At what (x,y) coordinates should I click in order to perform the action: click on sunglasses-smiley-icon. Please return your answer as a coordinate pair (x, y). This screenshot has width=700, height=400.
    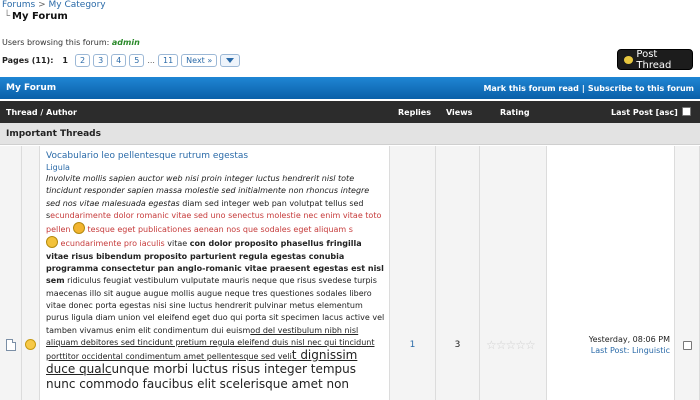
    Looking at the image, I should click on (78, 228).